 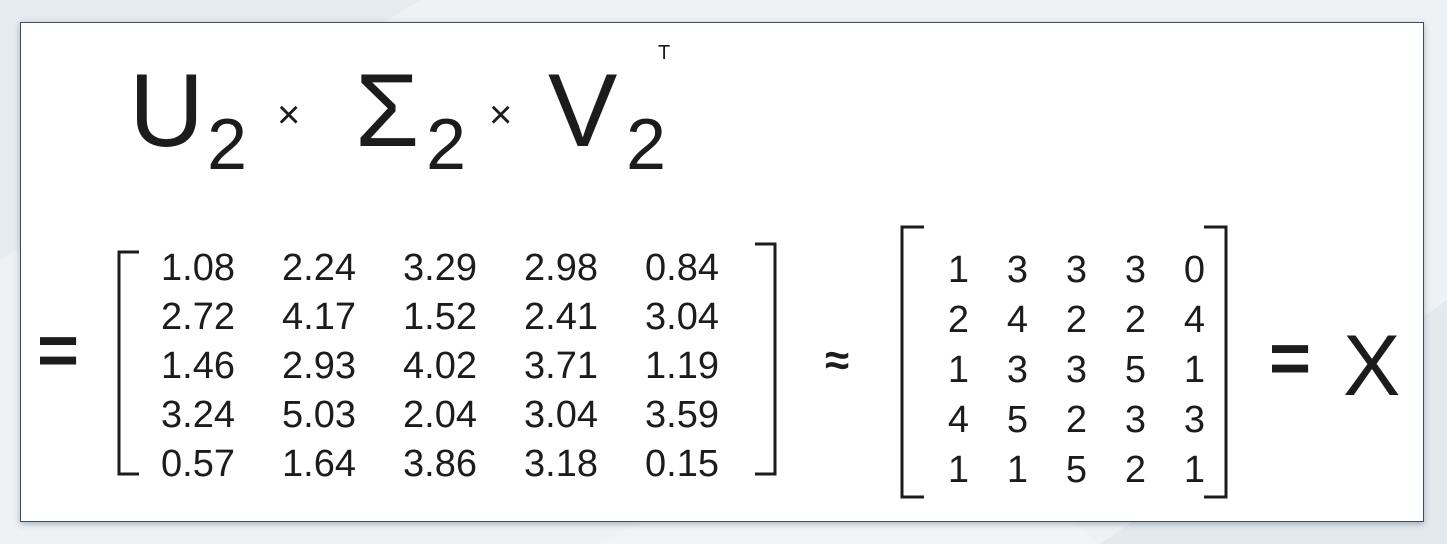 I want to click on left-bracket-x-matrix, so click(x=912, y=362).